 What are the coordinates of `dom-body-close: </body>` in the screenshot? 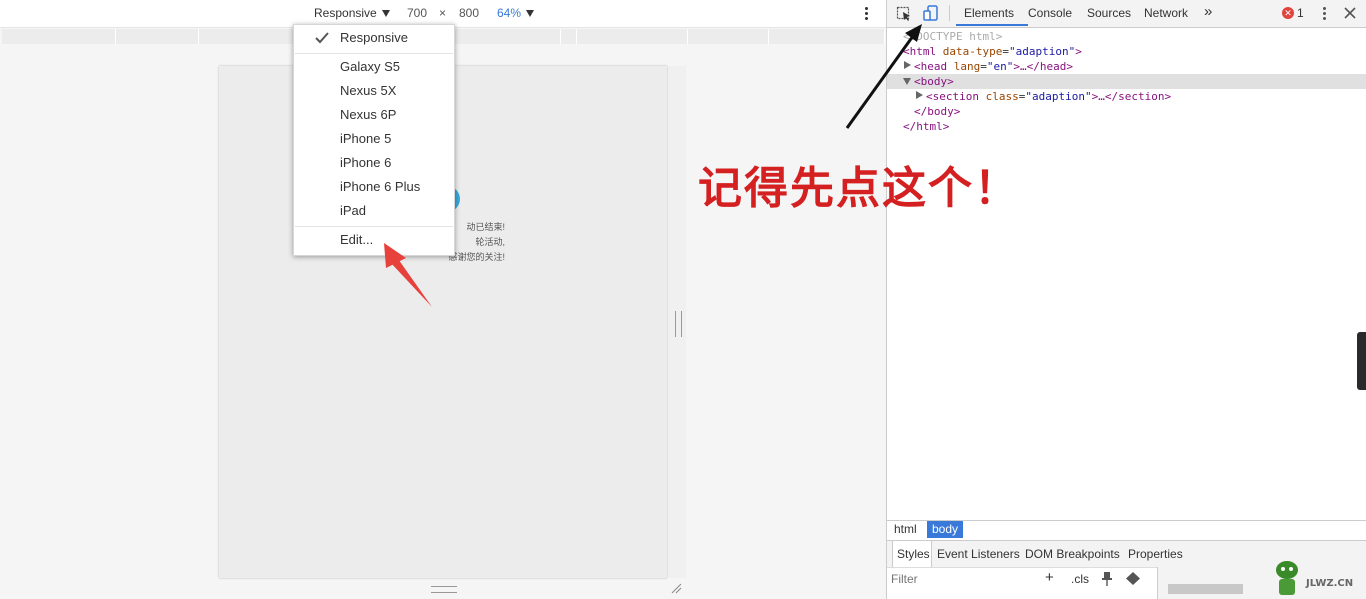 It's located at (937, 111).